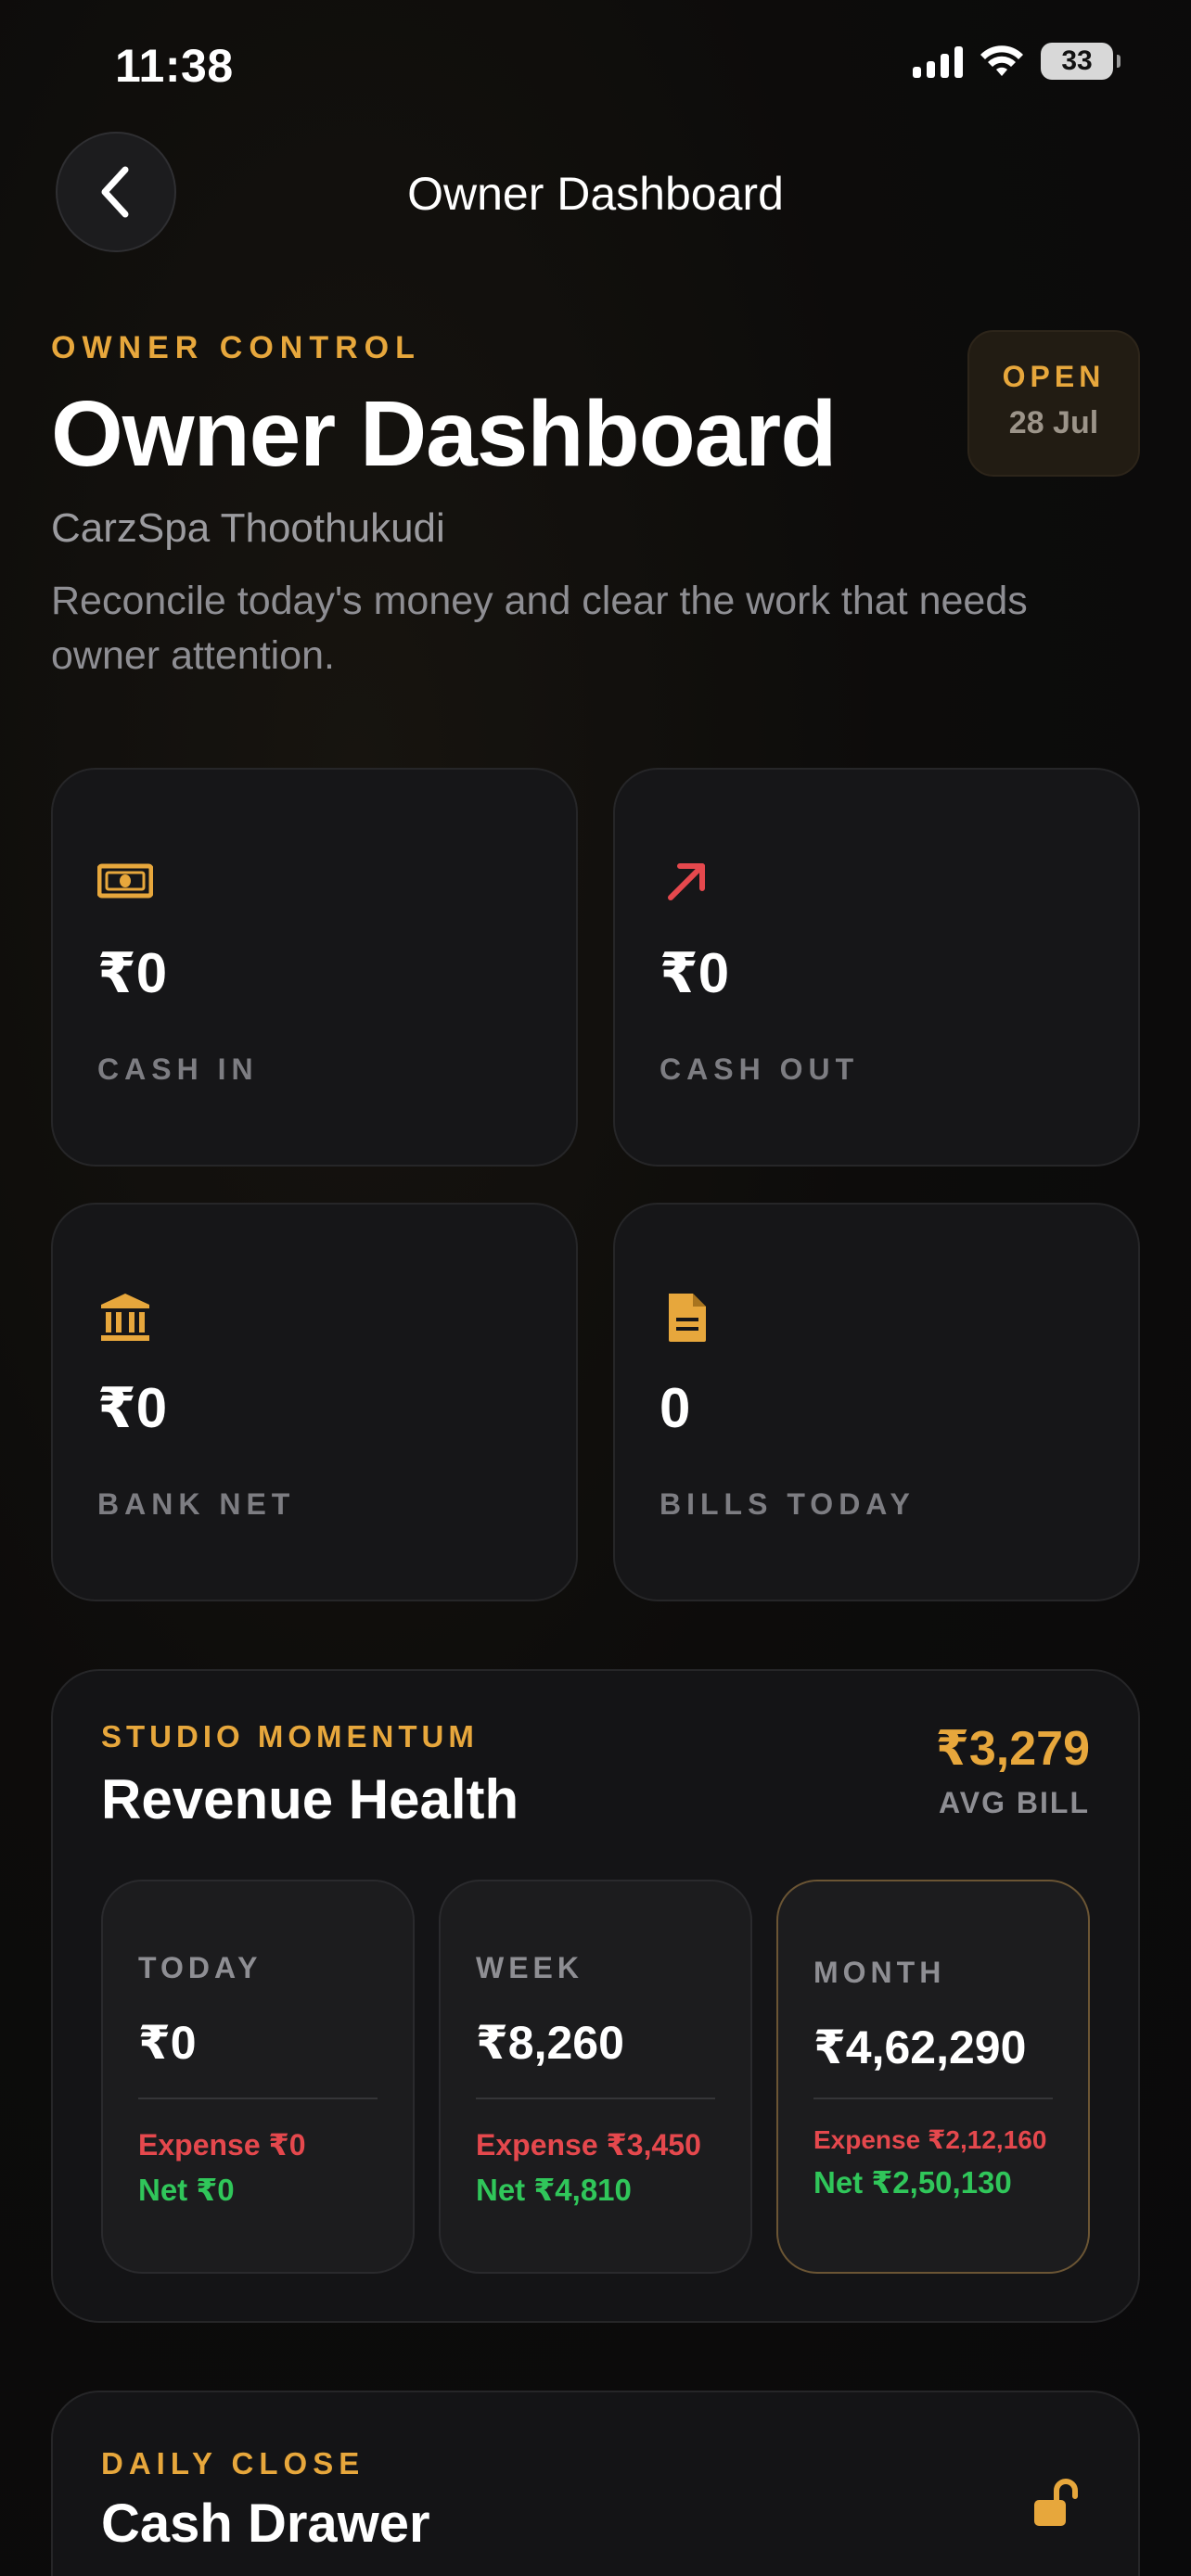 This screenshot has width=1191, height=2576. Describe the element at coordinates (938, 61) in the screenshot. I see `cellular-signal-icon` at that location.